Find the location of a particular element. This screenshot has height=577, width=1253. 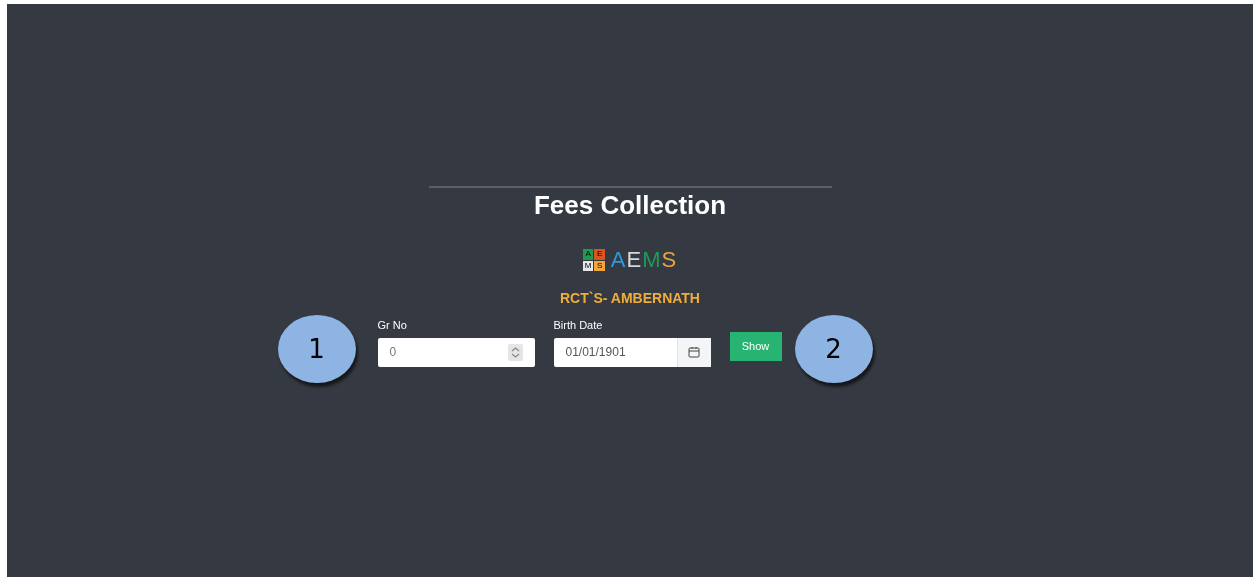

school-name: RCT`S- AMBERNATH is located at coordinates (630, 298).